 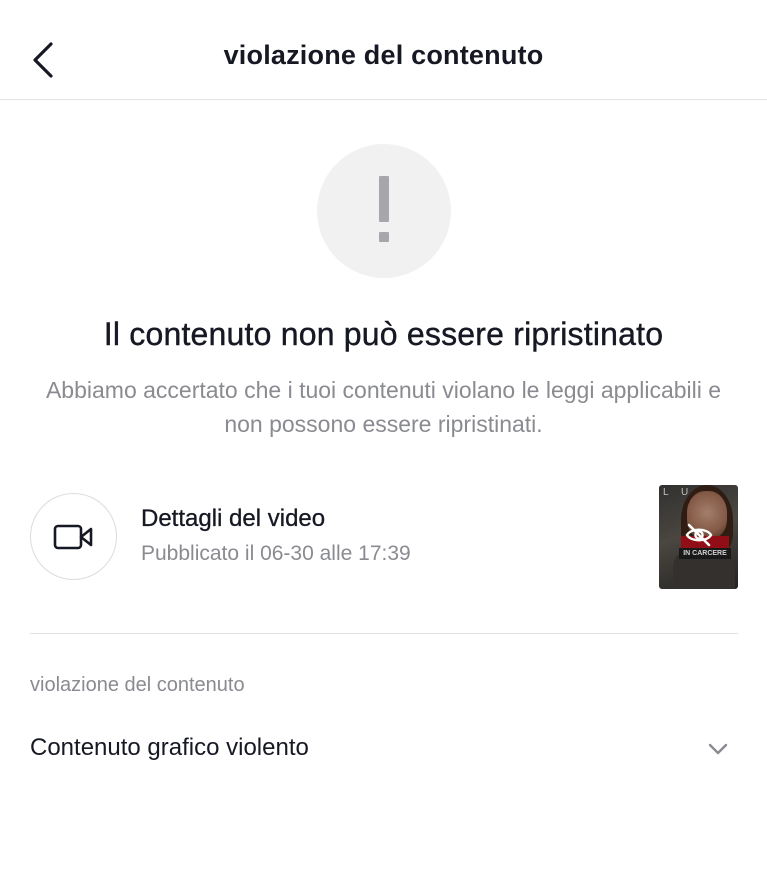 I want to click on video-camera-icon, so click(x=72, y=536).